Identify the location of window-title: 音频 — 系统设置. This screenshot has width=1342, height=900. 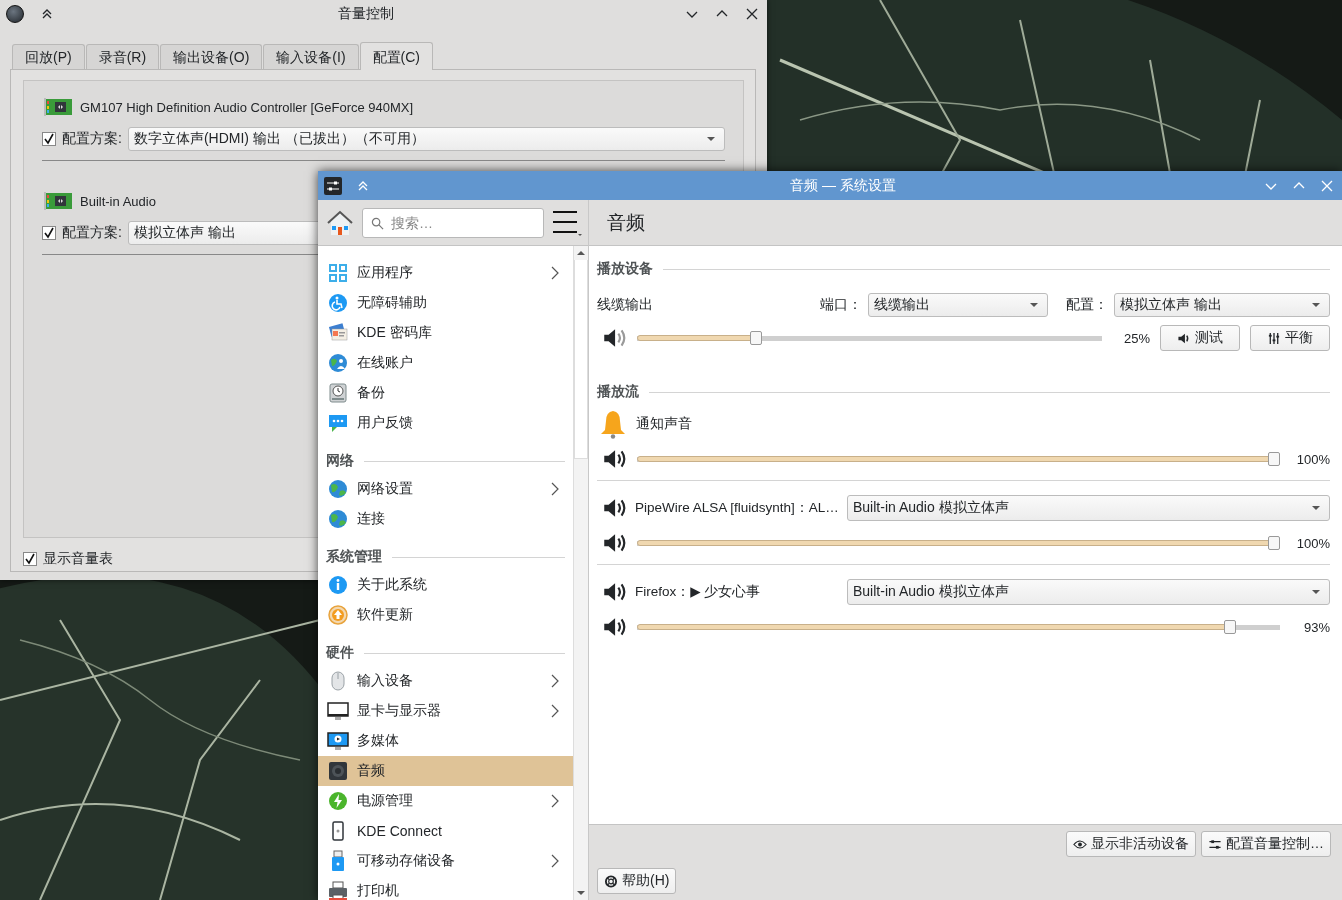
(843, 185).